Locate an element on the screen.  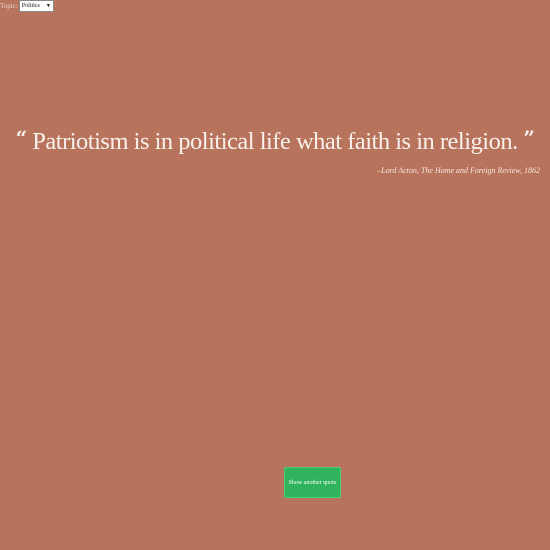
topic-select: Politics ▼ is located at coordinates (36, 6).